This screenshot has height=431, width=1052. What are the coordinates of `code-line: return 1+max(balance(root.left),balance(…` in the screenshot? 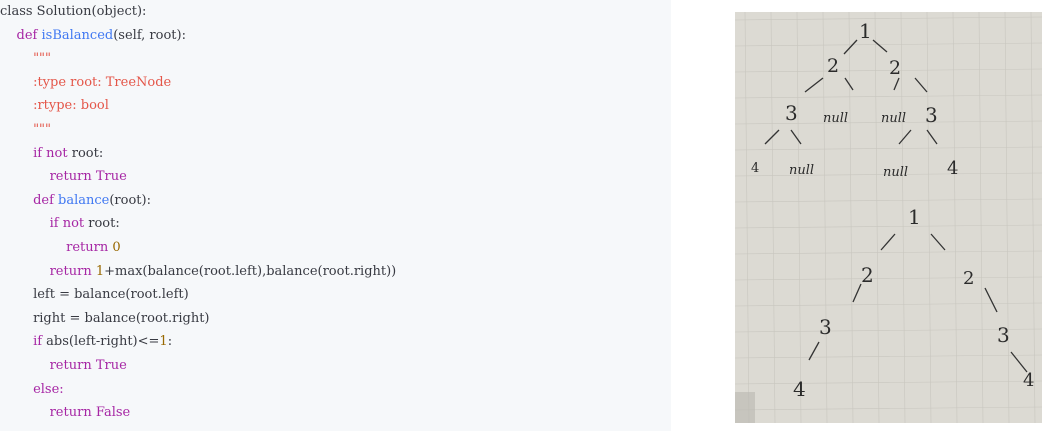 It's located at (198, 272).